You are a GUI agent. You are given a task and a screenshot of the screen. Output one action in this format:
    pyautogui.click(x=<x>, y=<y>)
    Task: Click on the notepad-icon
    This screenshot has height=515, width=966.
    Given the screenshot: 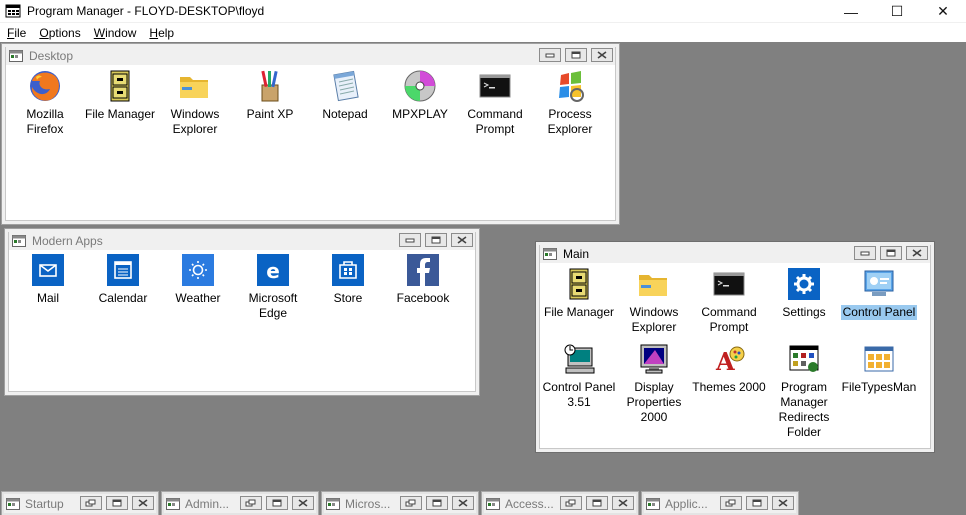 What is the action you would take?
    pyautogui.click(x=346, y=86)
    